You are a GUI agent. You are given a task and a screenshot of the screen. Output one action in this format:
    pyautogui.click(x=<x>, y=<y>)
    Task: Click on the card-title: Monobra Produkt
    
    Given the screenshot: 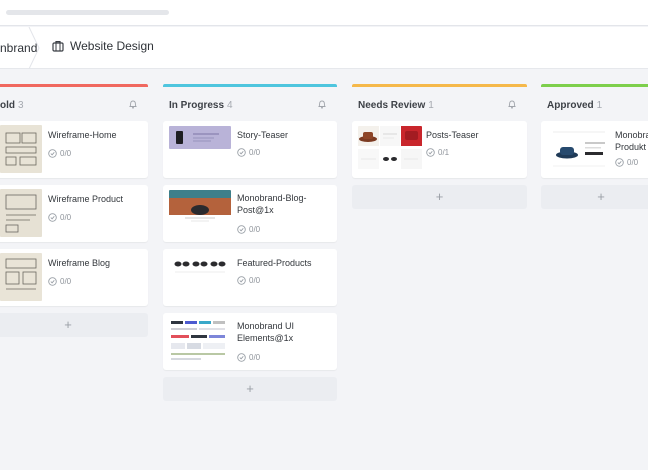 What is the action you would take?
    pyautogui.click(x=631, y=141)
    